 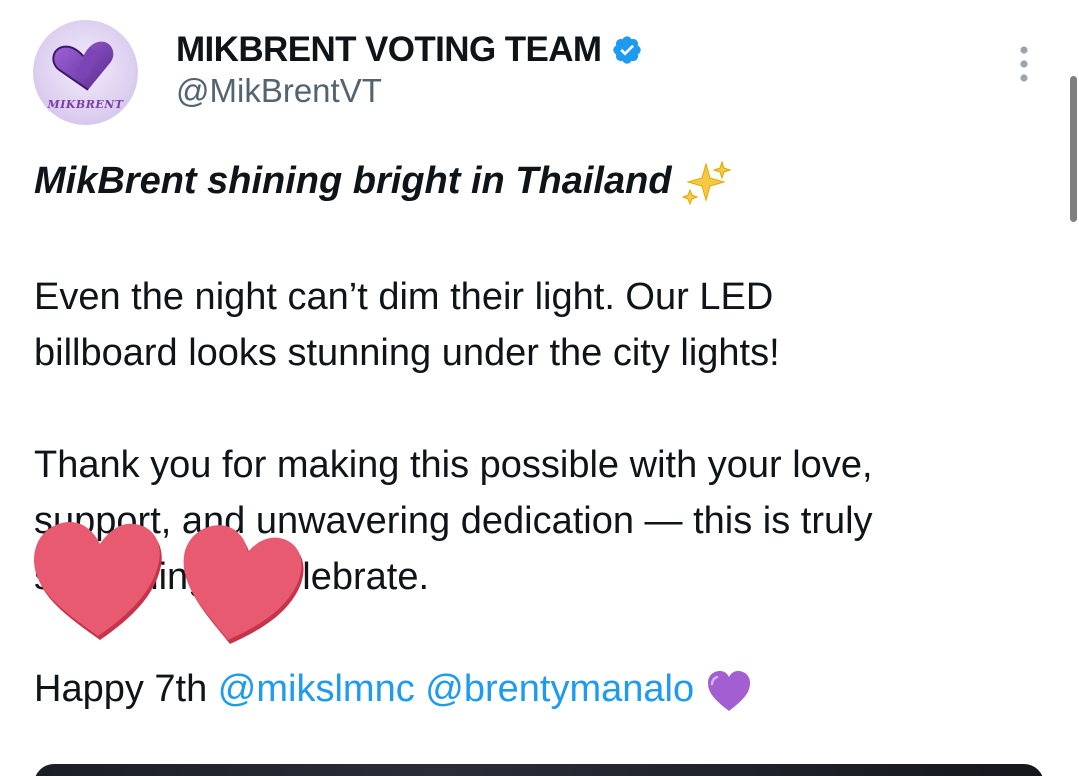 What do you see at coordinates (279, 91) in the screenshot?
I see `author-handle: @MikBrentVT` at bounding box center [279, 91].